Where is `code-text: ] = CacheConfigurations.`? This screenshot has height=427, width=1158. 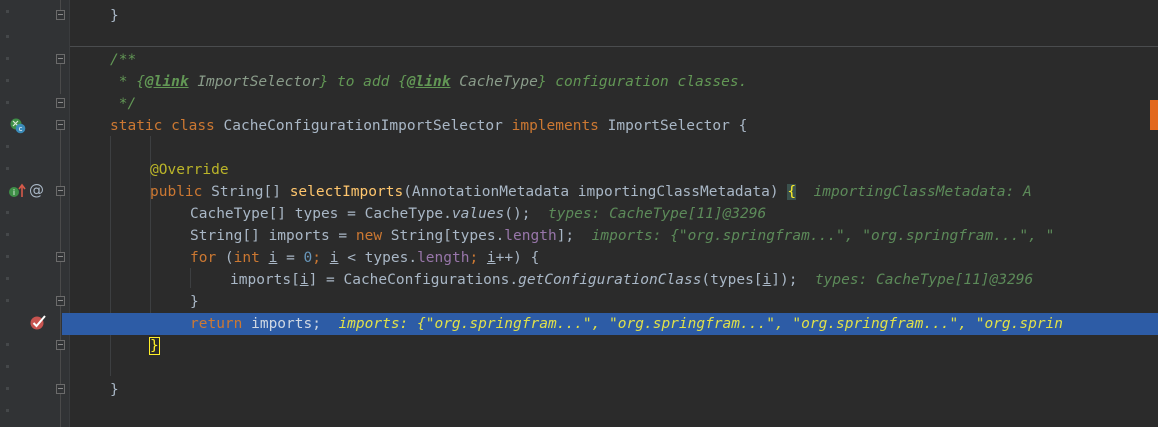 code-text: ] = CacheConfigurations. is located at coordinates (413, 280).